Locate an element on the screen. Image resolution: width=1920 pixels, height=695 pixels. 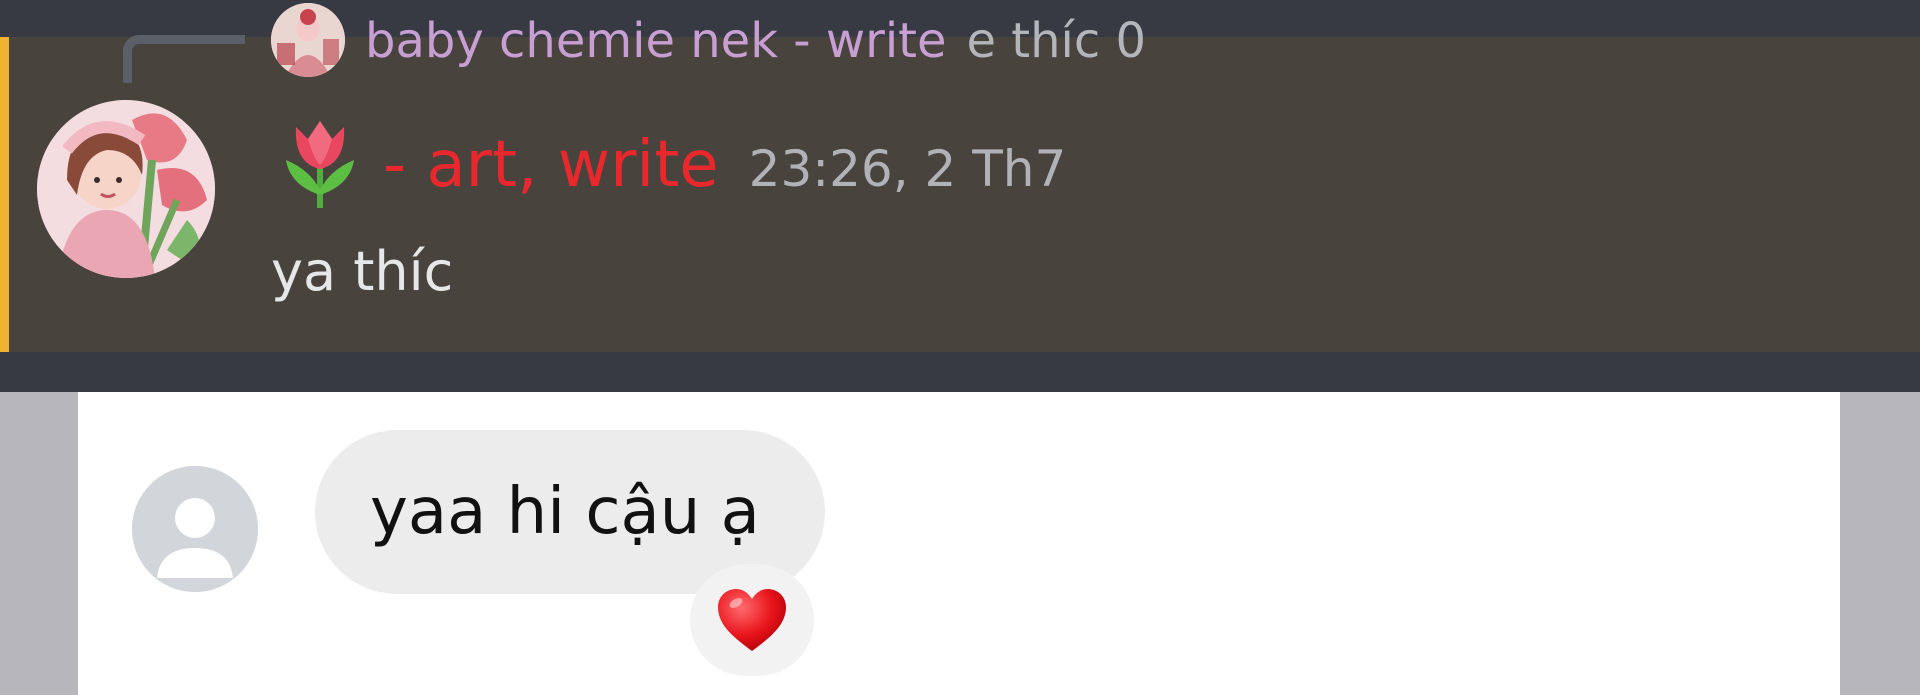
message-text: yaa hi cậu ạ is located at coordinates (565, 512).